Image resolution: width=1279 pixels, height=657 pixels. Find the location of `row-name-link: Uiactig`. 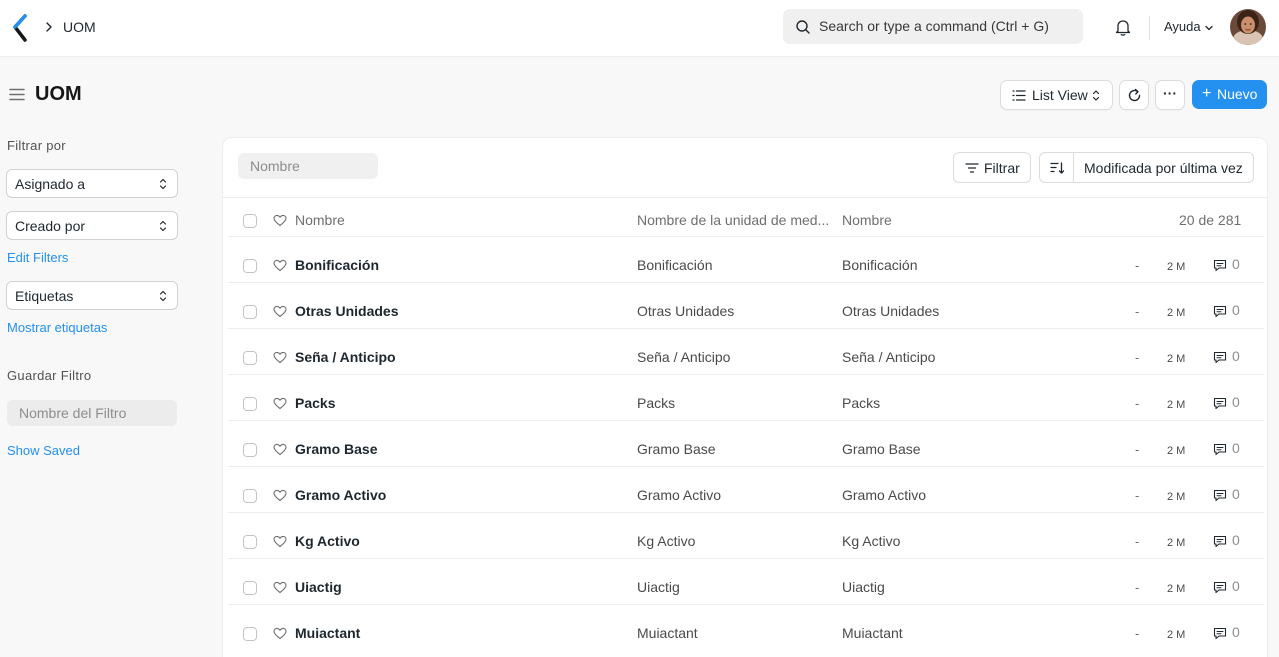

row-name-link: Uiactig is located at coordinates (318, 587).